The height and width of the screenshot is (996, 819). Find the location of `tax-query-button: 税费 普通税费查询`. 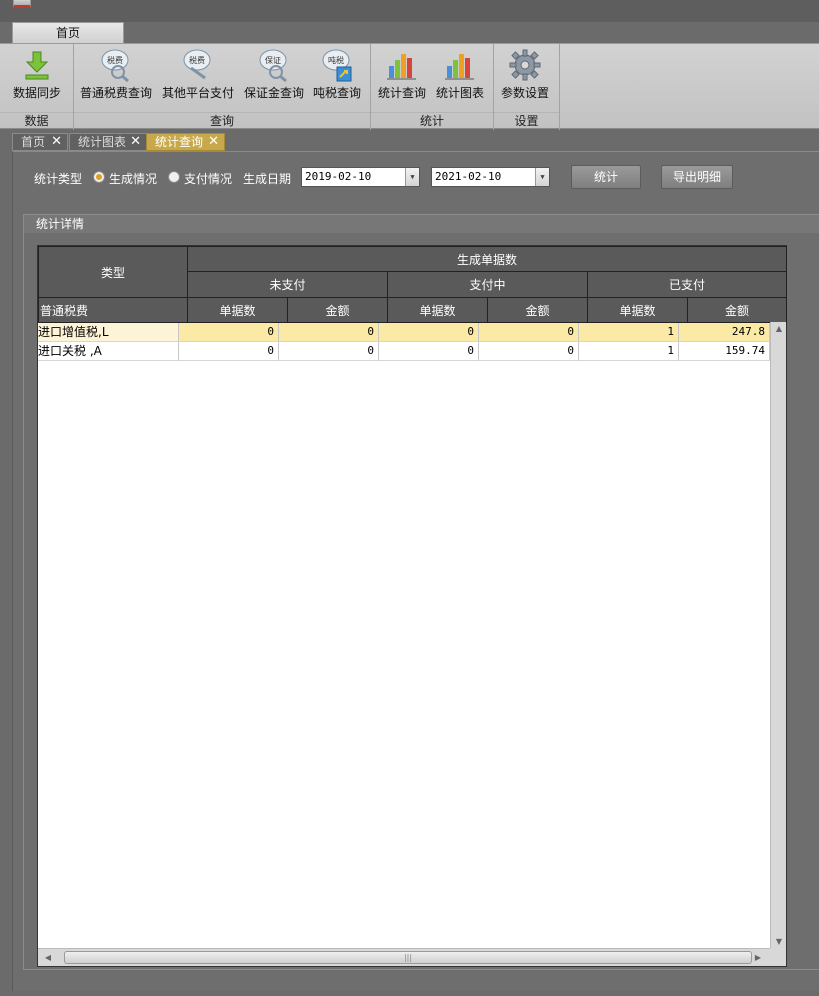

tax-query-button: 税费 普通税费查询 is located at coordinates (116, 74).